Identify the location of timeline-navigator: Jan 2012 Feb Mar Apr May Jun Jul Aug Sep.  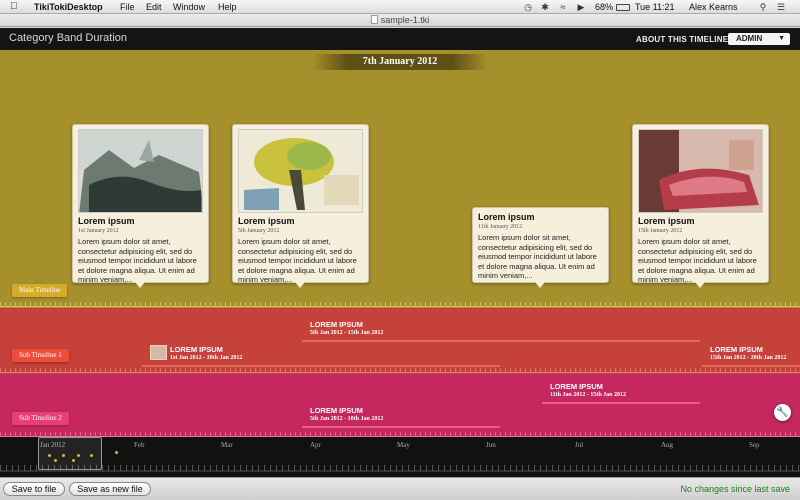
(400, 457).